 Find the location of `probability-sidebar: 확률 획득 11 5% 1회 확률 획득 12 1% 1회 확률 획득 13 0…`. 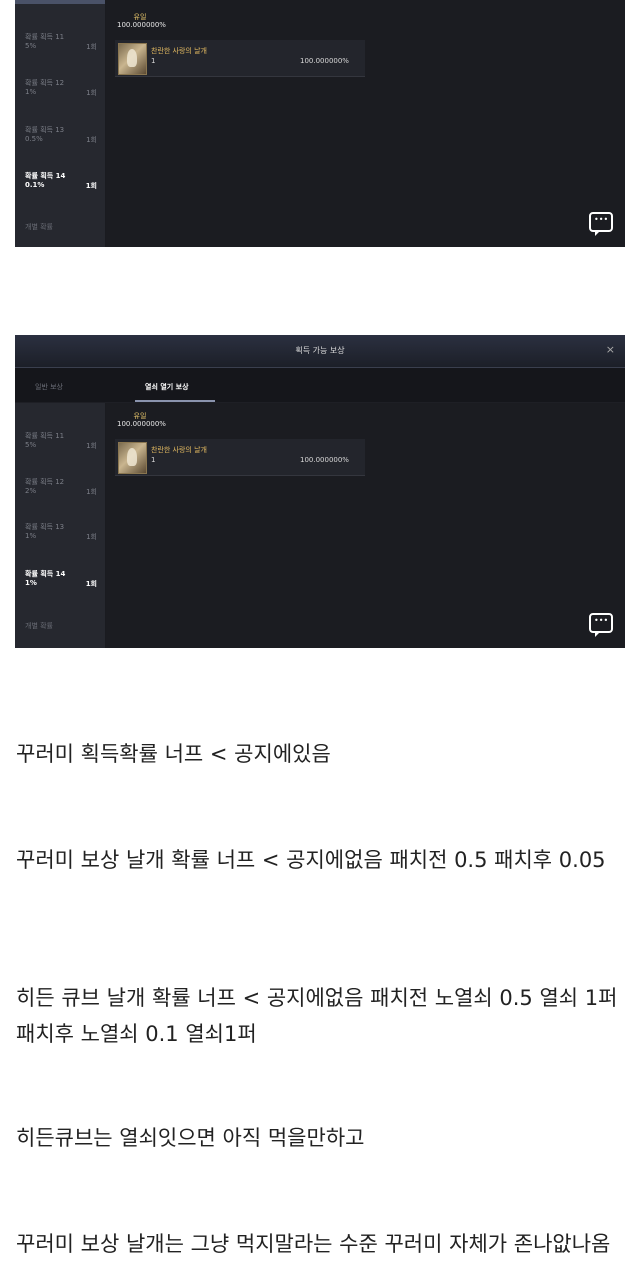

probability-sidebar: 확률 획득 11 5% 1회 확률 획득 12 1% 1회 확률 획득 13 0… is located at coordinates (60, 123).